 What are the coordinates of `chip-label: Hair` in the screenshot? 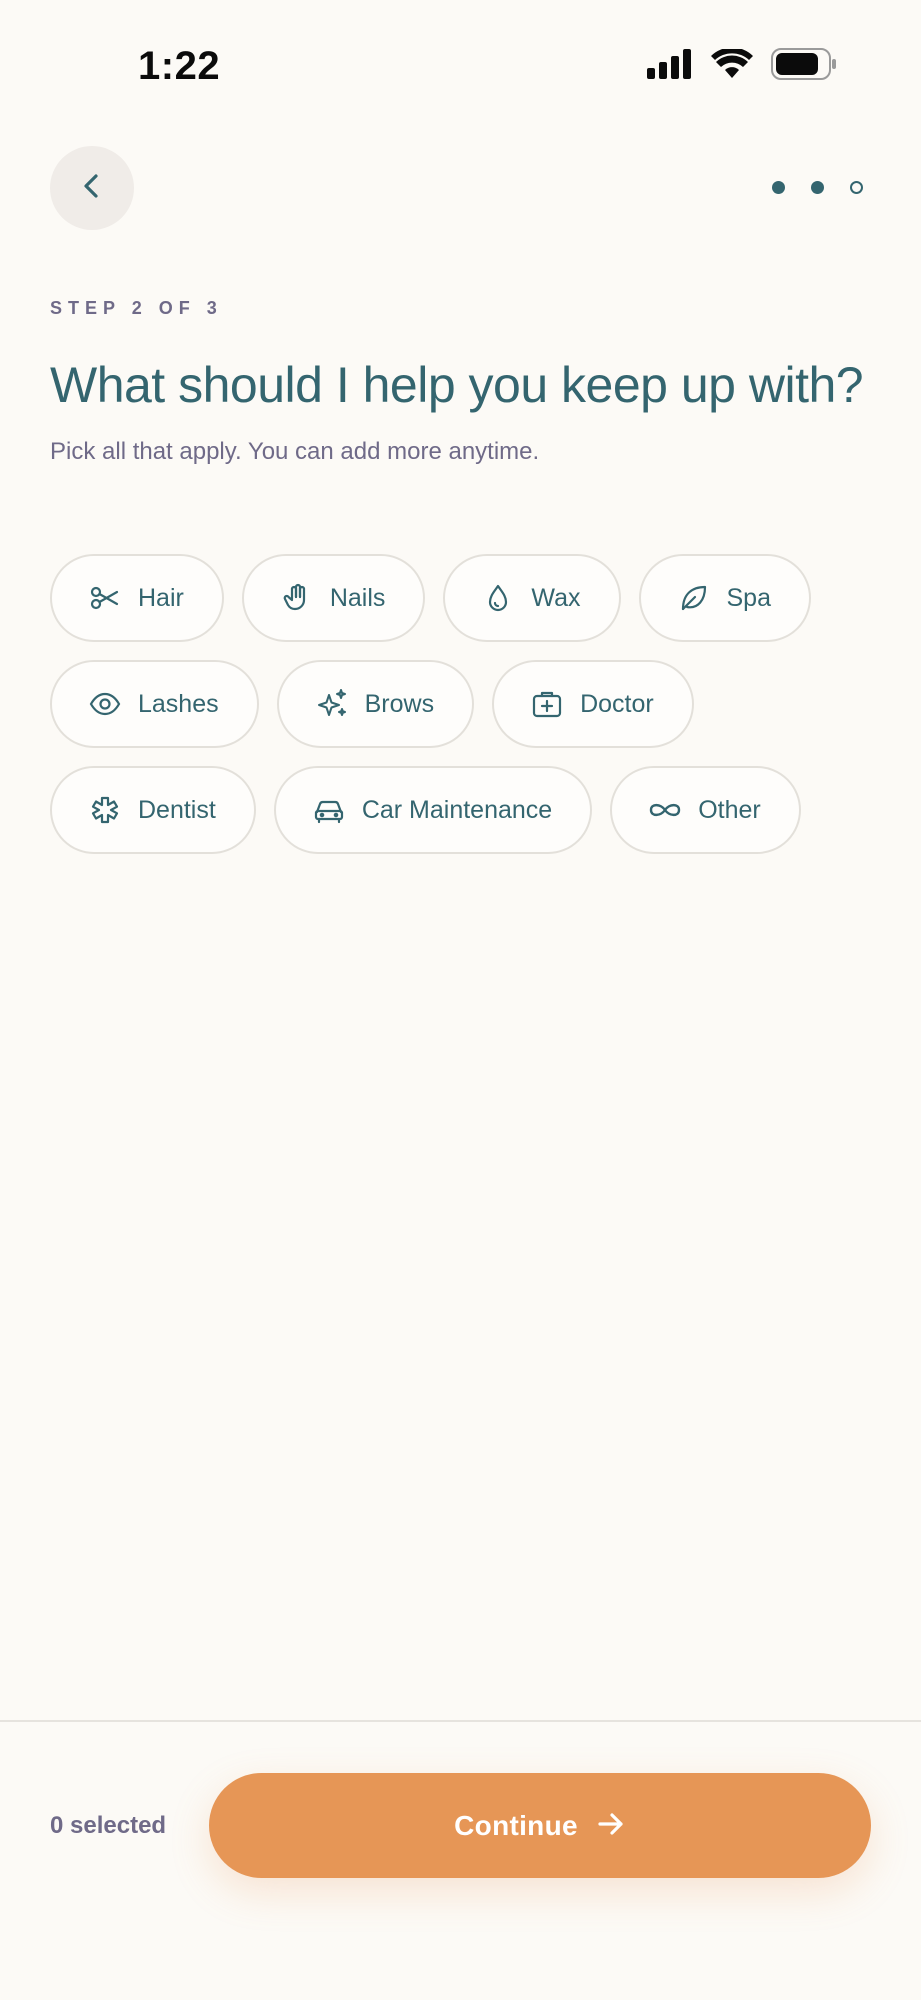 It's located at (161, 597).